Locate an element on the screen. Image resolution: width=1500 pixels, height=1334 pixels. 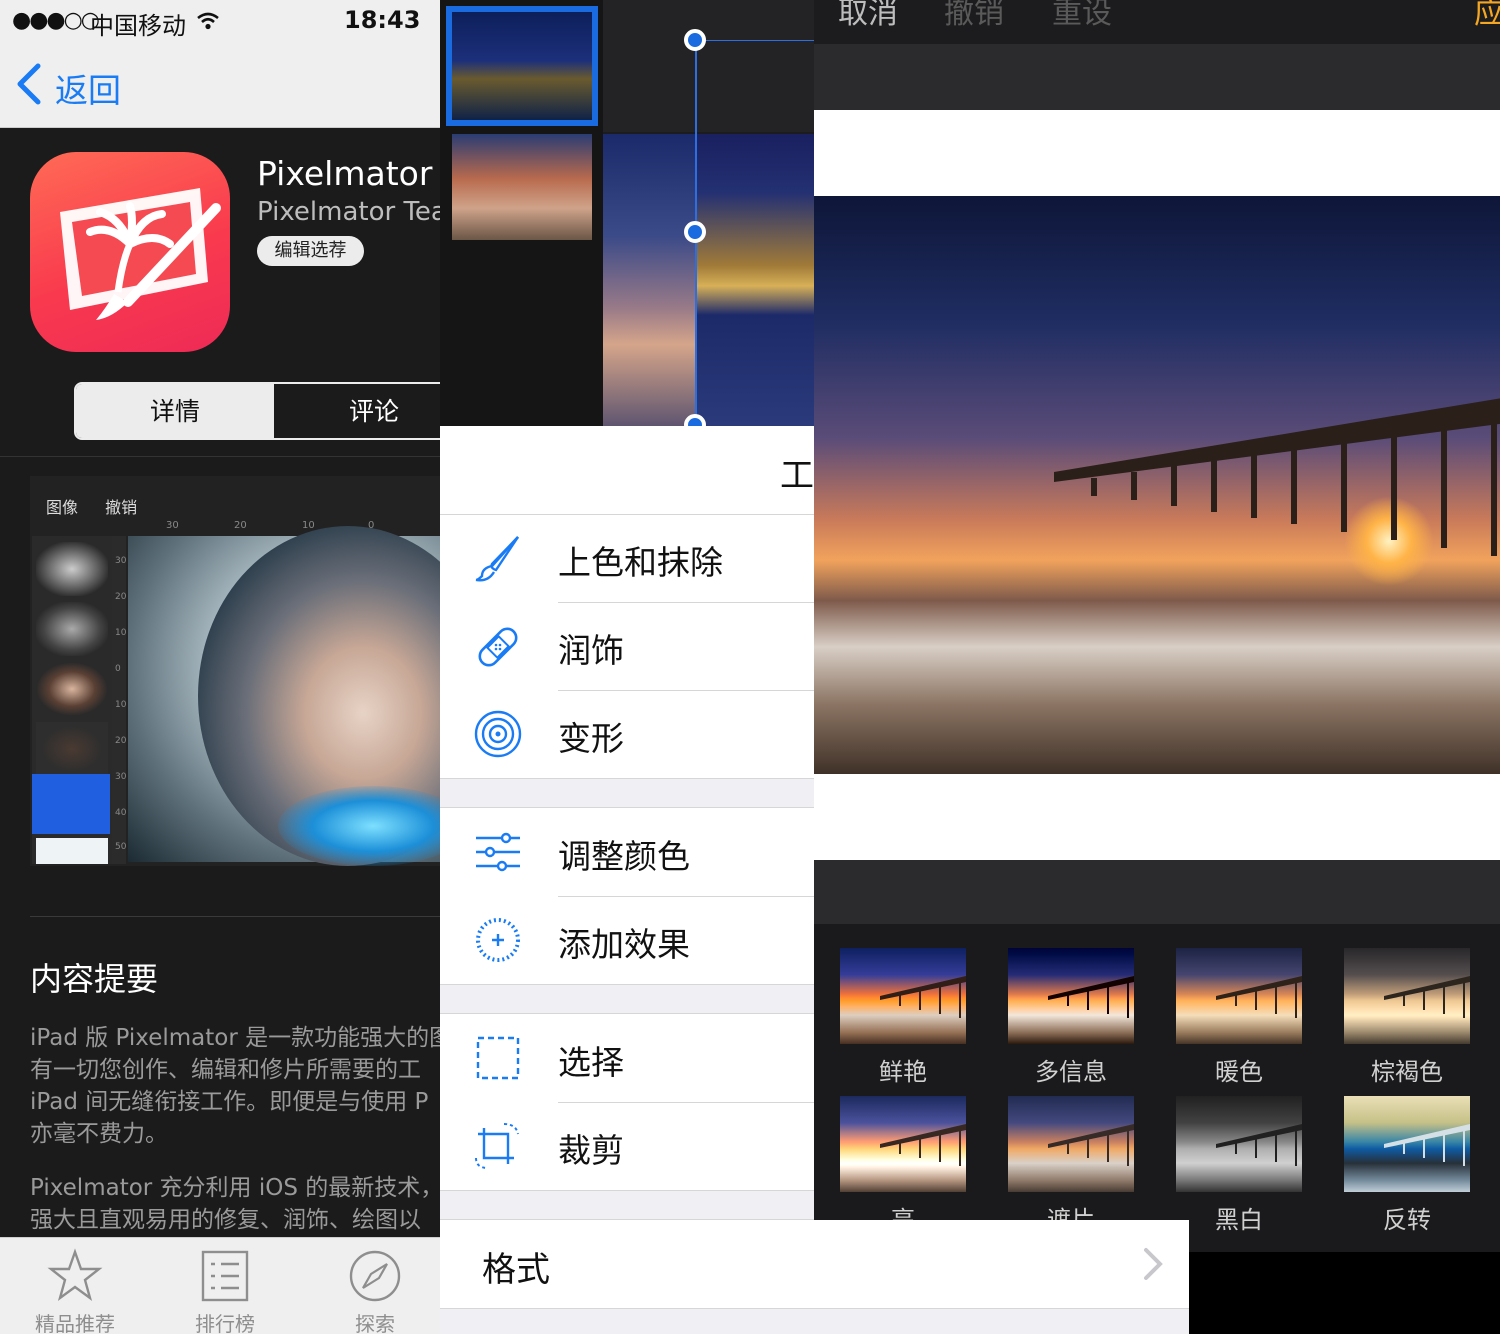
description-line: 强大且直观易用的修复、润饰、绘图以 is located at coordinates (225, 1220).